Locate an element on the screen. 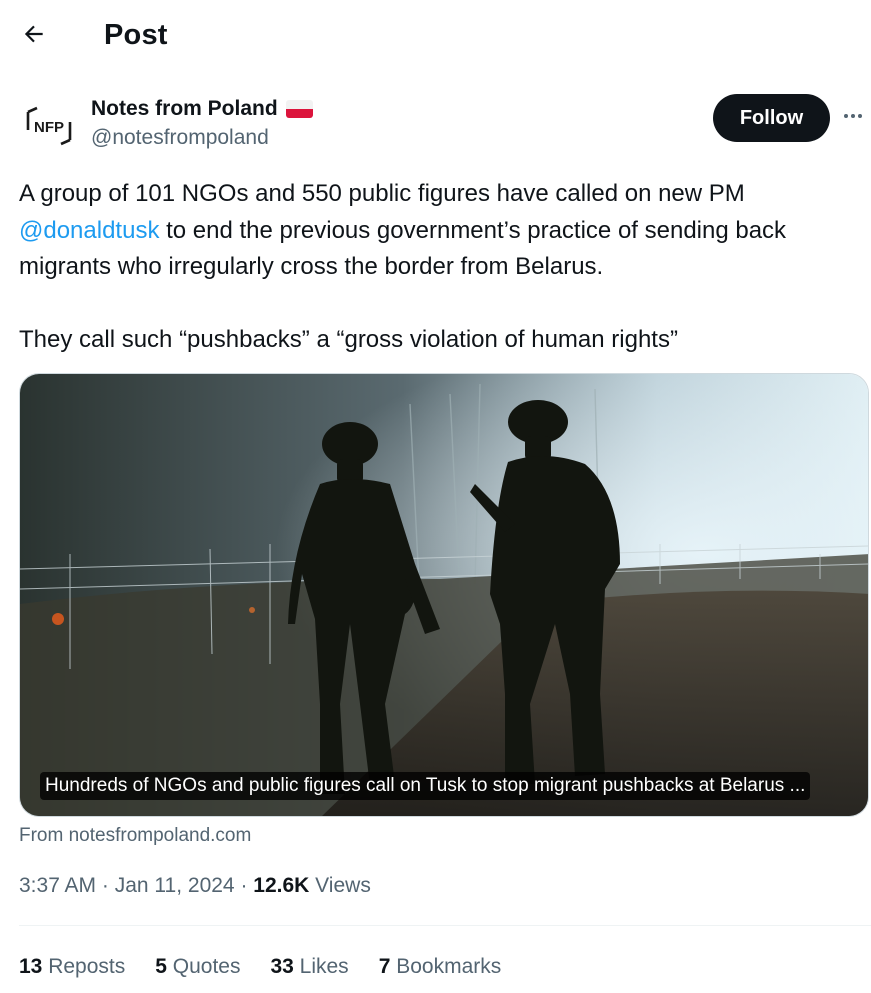 Image resolution: width=871 pixels, height=993 pixels. avatar-text: NFP is located at coordinates (49, 127).